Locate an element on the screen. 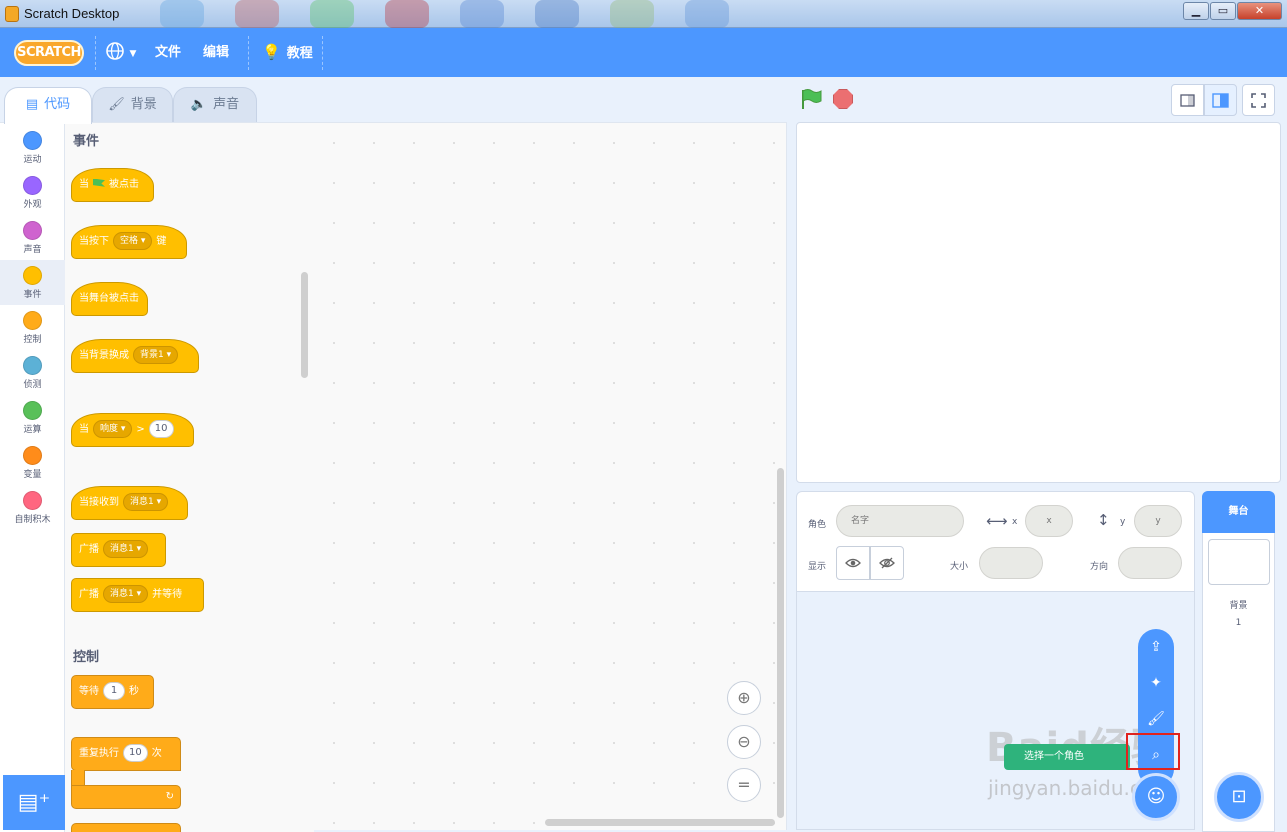 The image size is (1287, 832). fullscreen-button is located at coordinates (1258, 100).